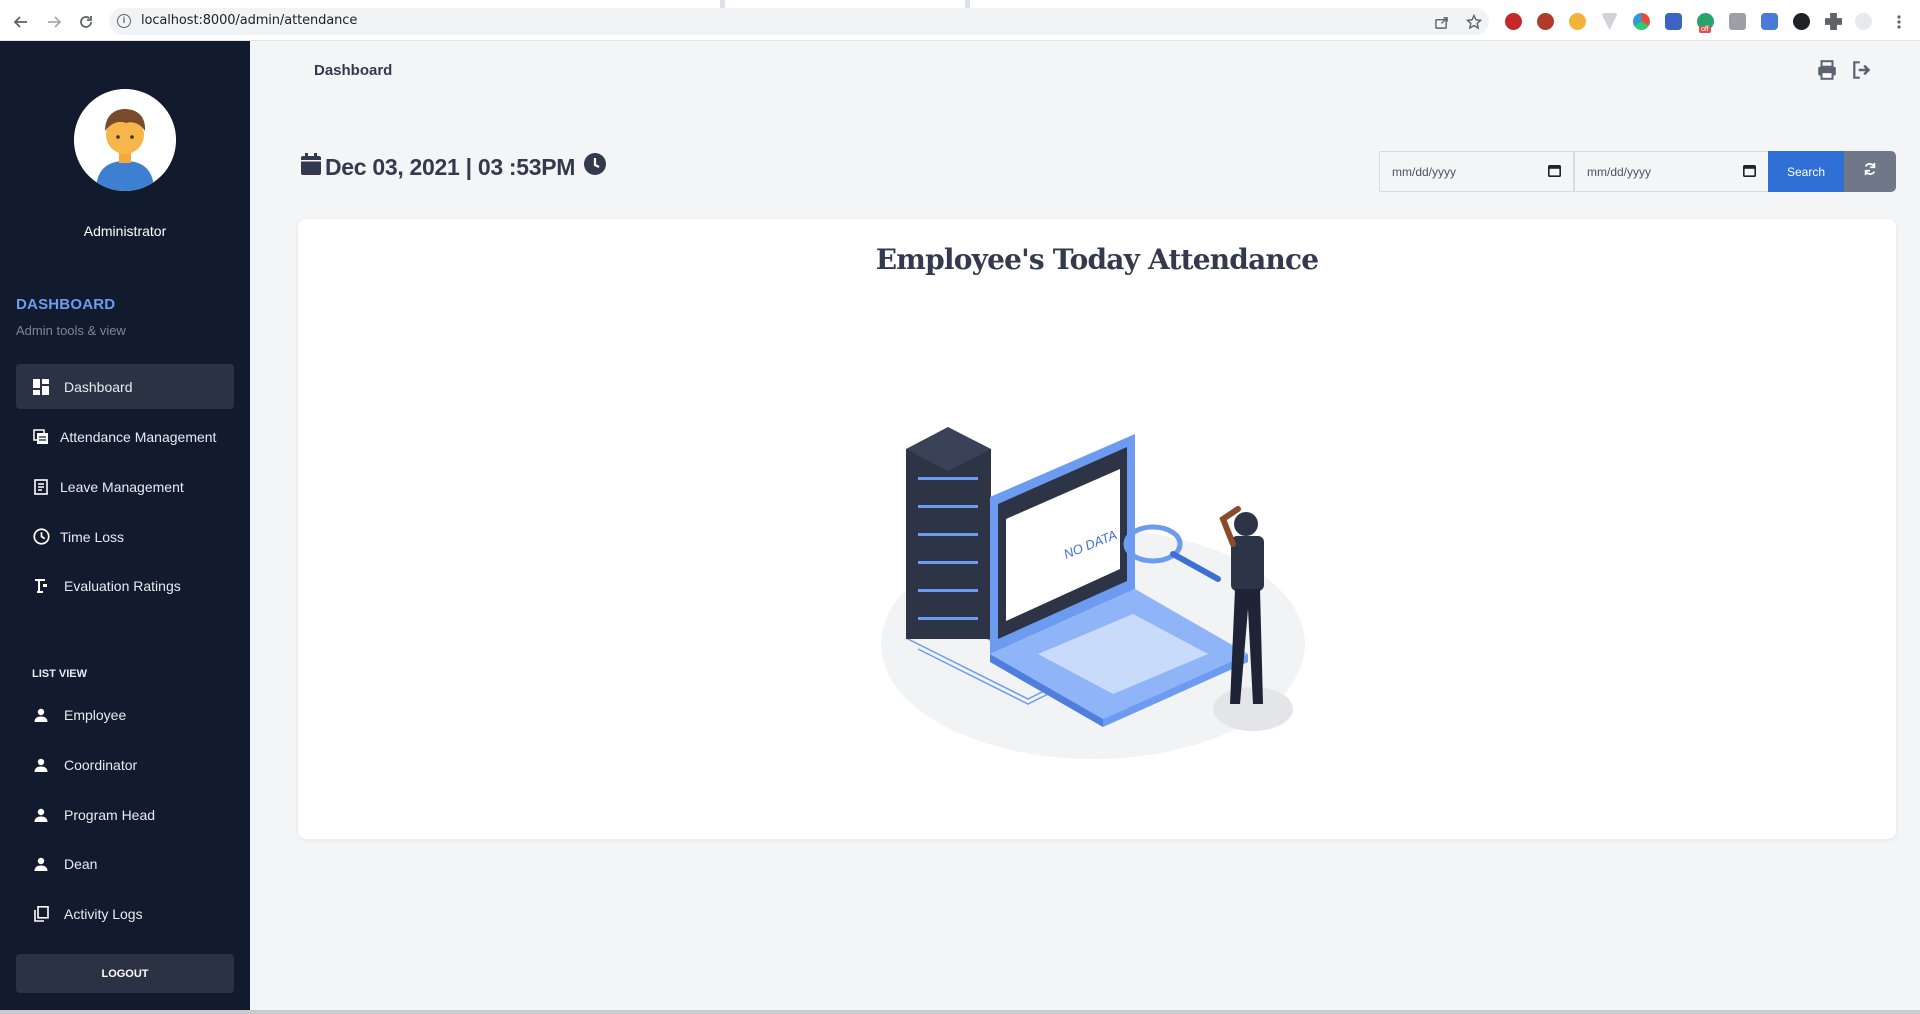 The height and width of the screenshot is (1014, 1920). I want to click on copy-icon, so click(41, 914).